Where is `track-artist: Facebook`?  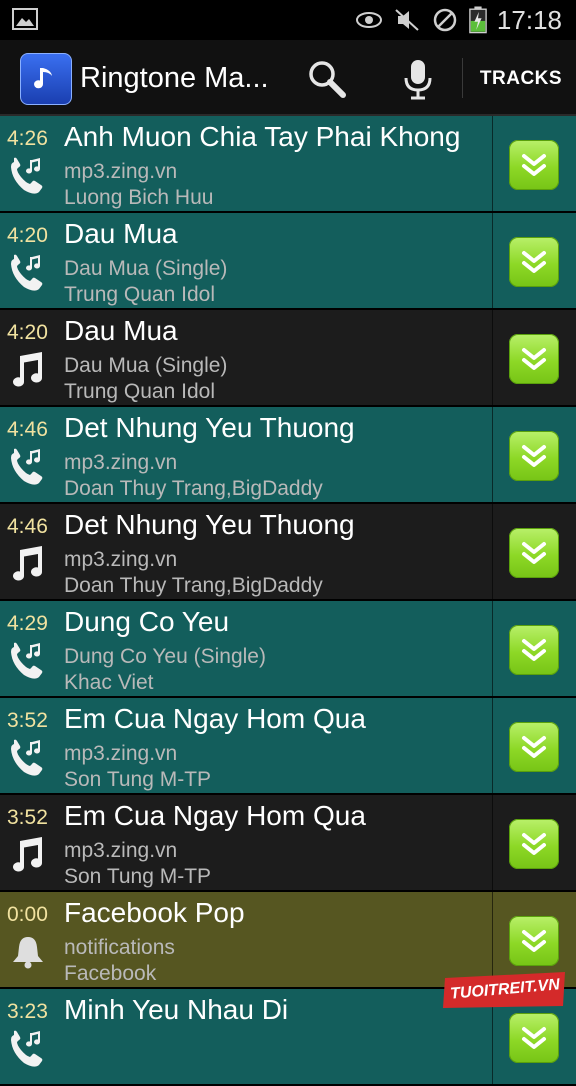
track-artist: Facebook is located at coordinates (110, 973).